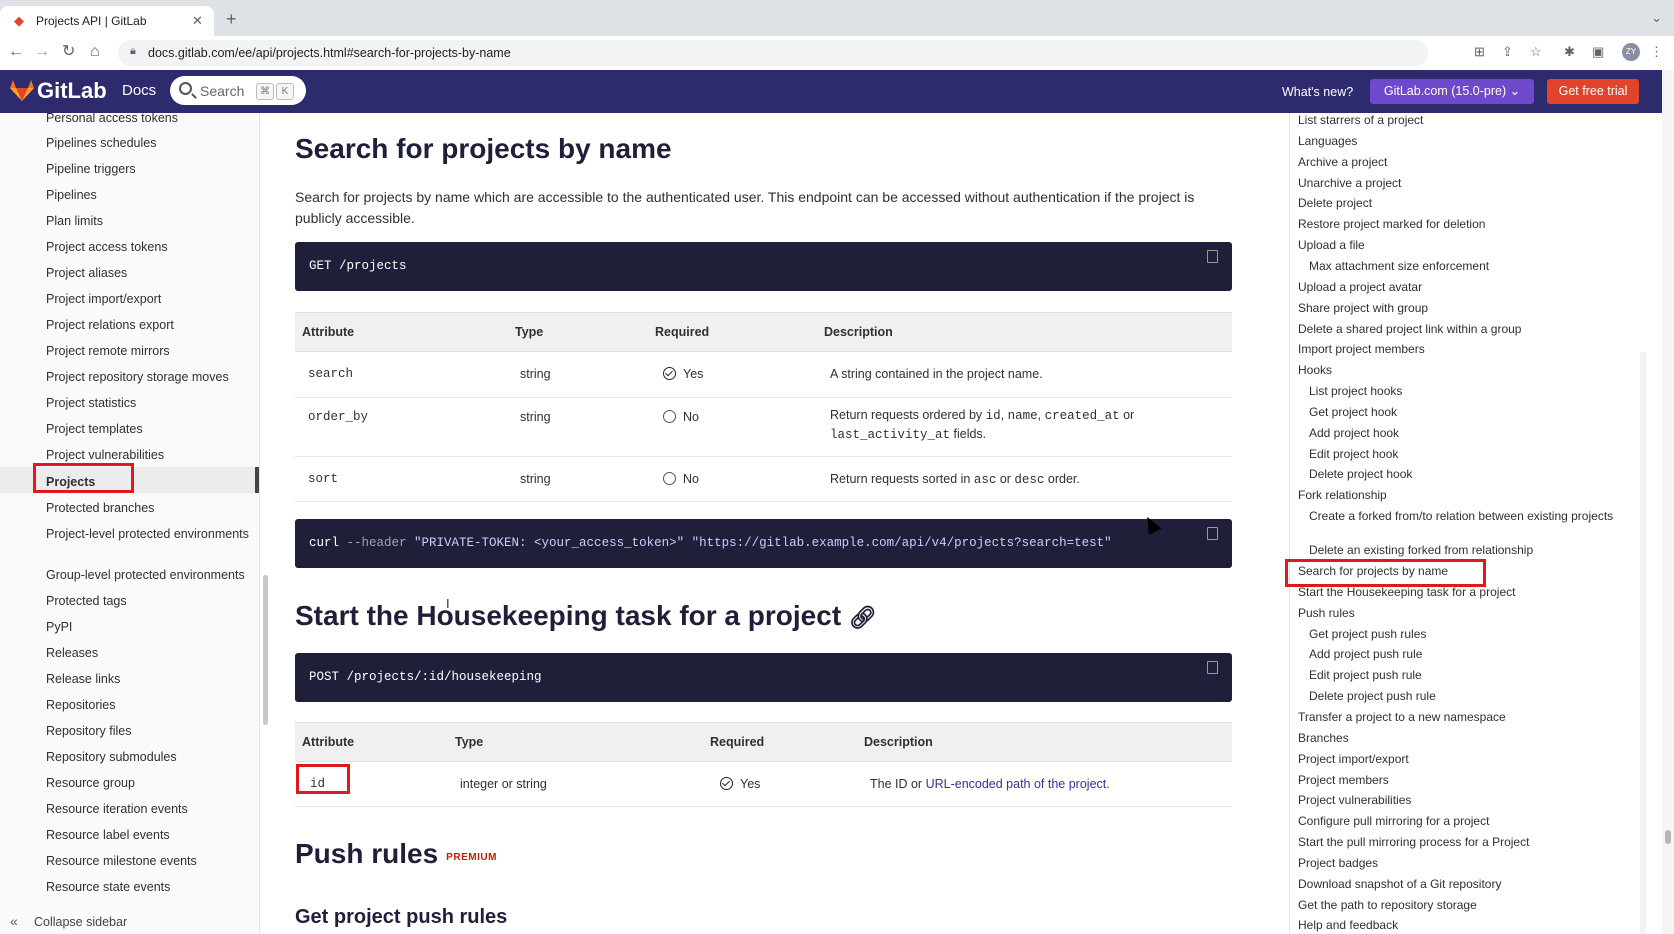 The image size is (1674, 934). What do you see at coordinates (1474, 634) in the screenshot?
I see `toc-item: Get project push rules` at bounding box center [1474, 634].